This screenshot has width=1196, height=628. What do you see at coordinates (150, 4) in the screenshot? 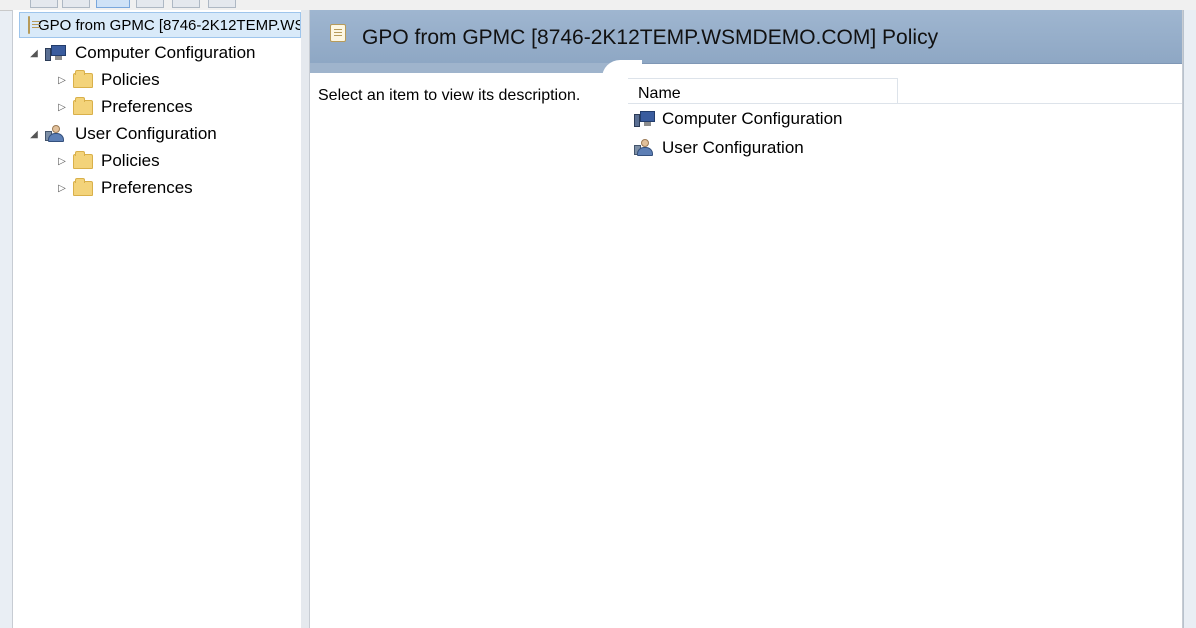
I see `toolbar-button-up` at bounding box center [150, 4].